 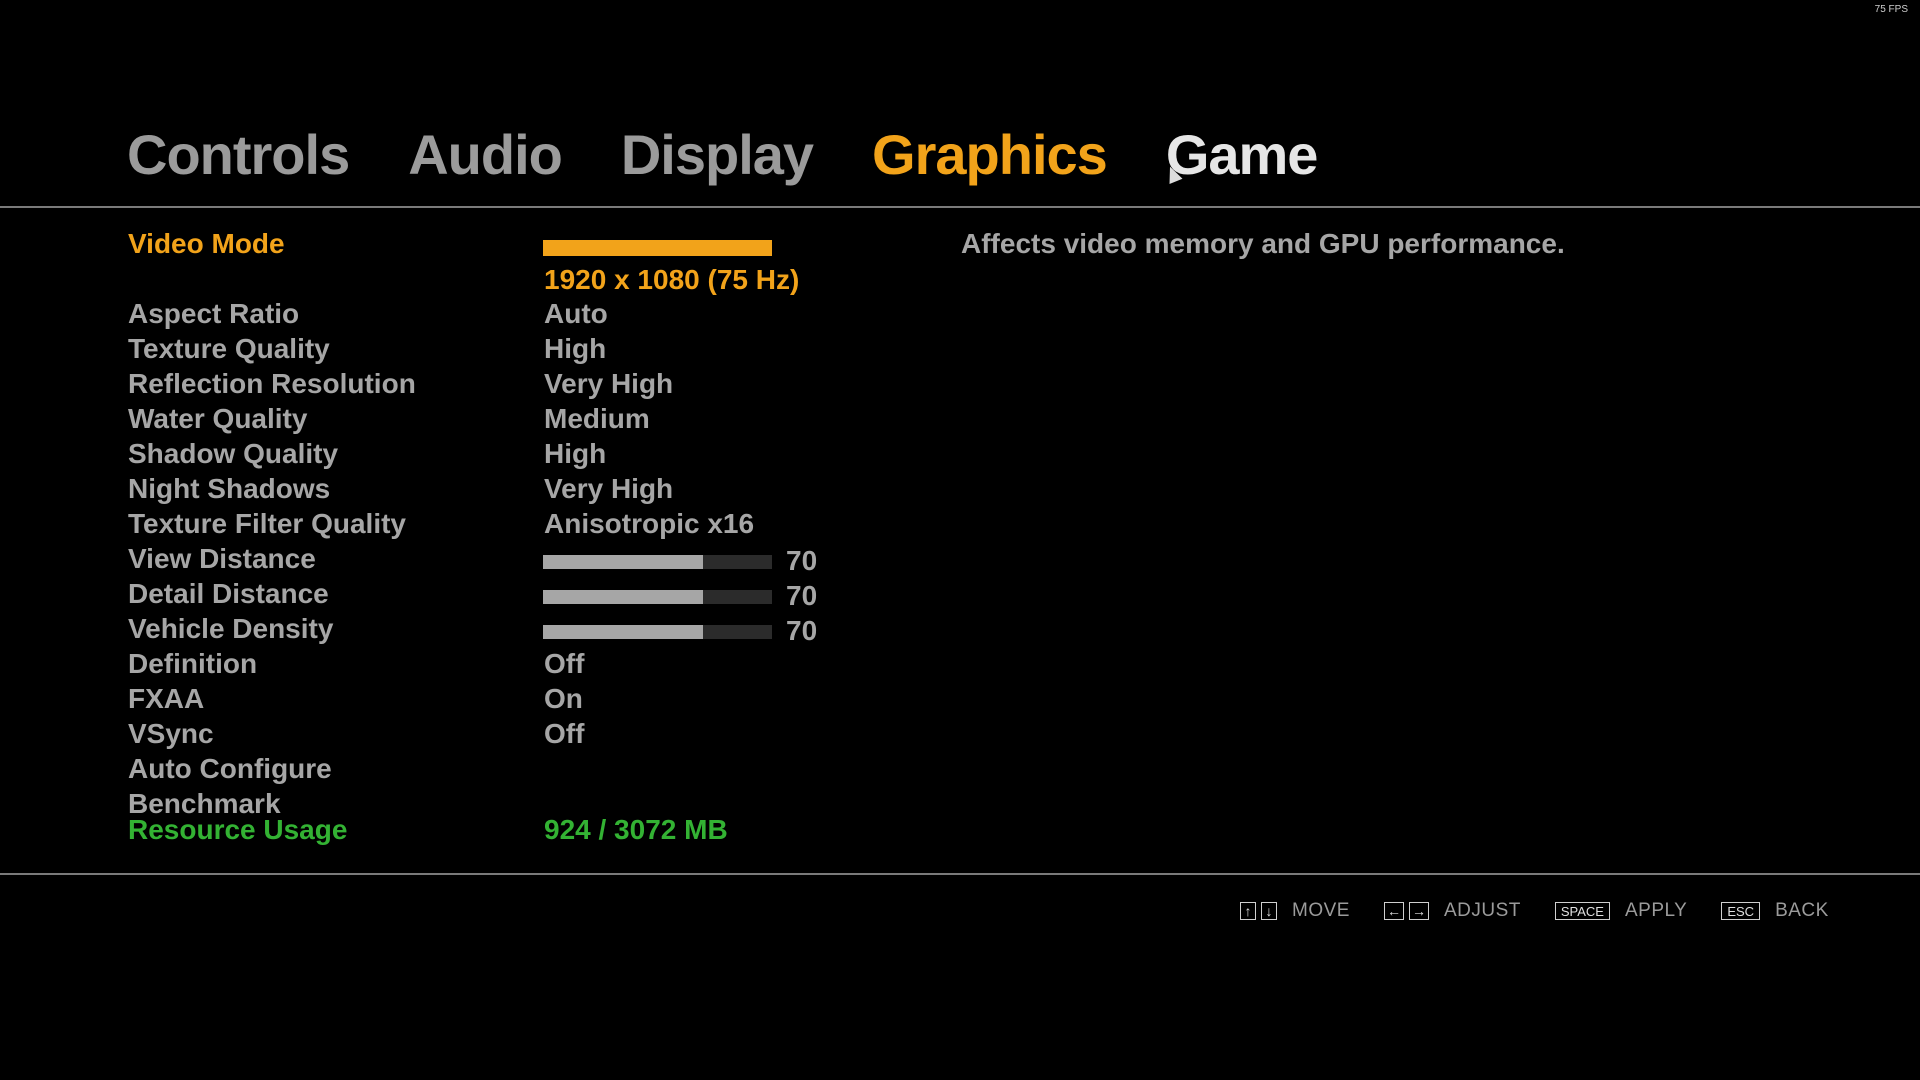 I want to click on esc-key-icon: ESC, so click(x=1741, y=911).